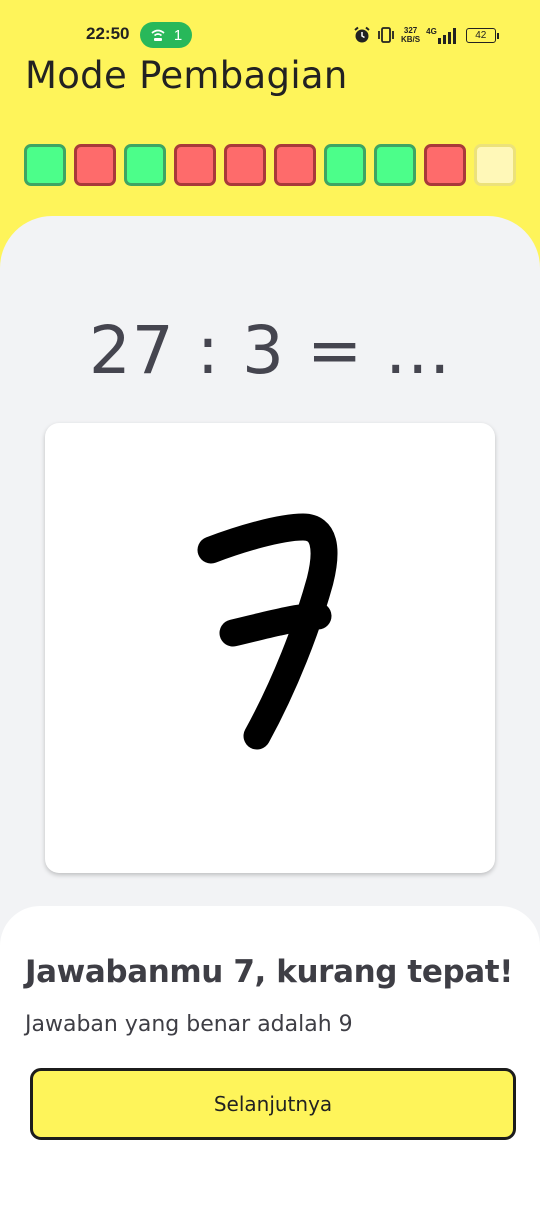  I want to click on next-button: Selanjutnya, so click(273, 1104).